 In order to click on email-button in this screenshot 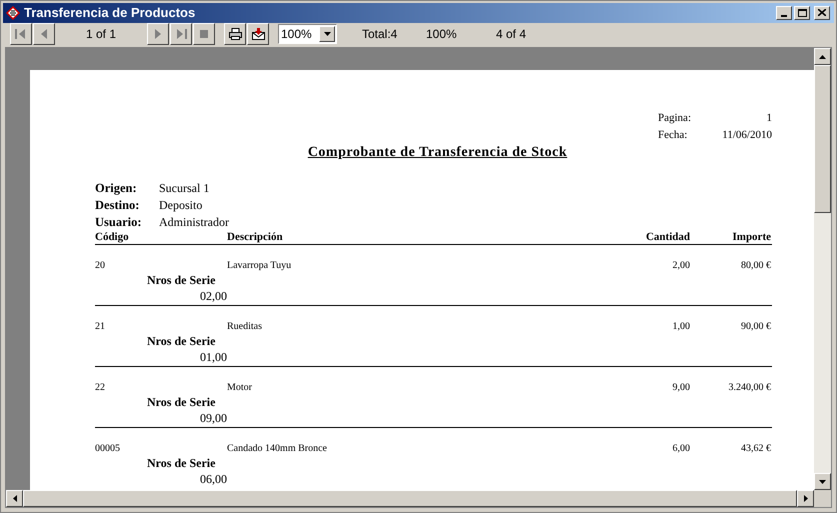, I will do `click(258, 33)`.